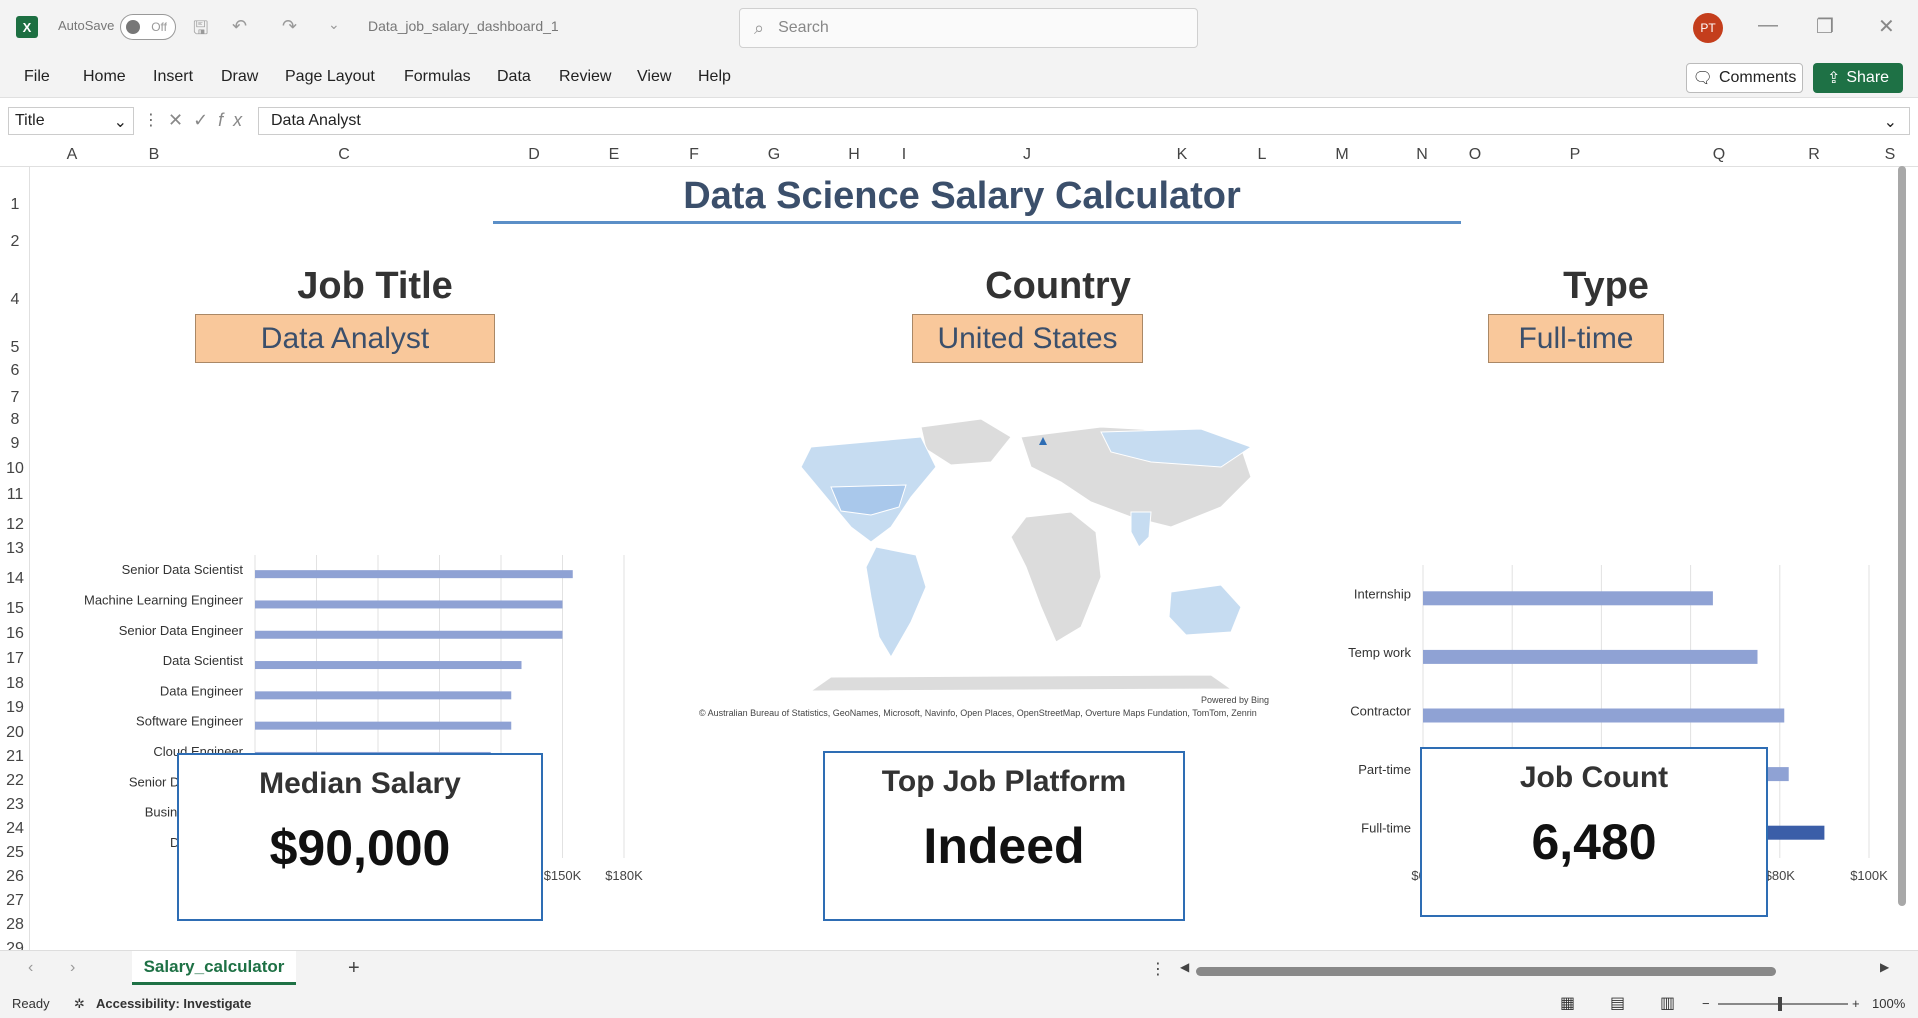 The width and height of the screenshot is (1918, 1018). Describe the element at coordinates (15, 469) in the screenshot. I see `row-header: 10` at that location.